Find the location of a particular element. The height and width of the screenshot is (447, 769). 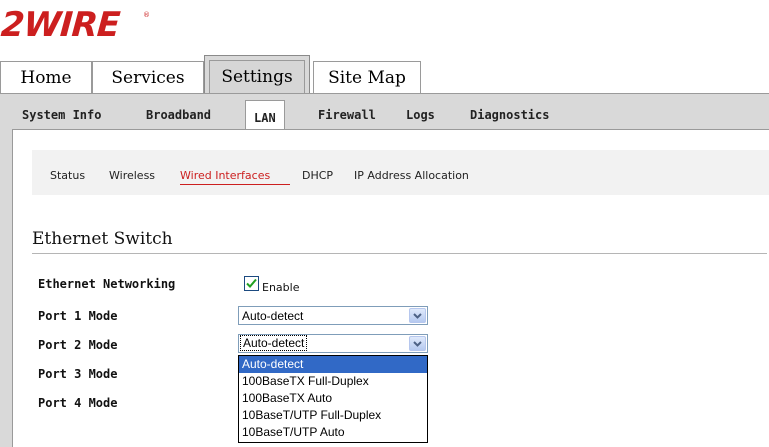

lan-nav-ip-address-allocation: IP Address Allocation is located at coordinates (411, 175).